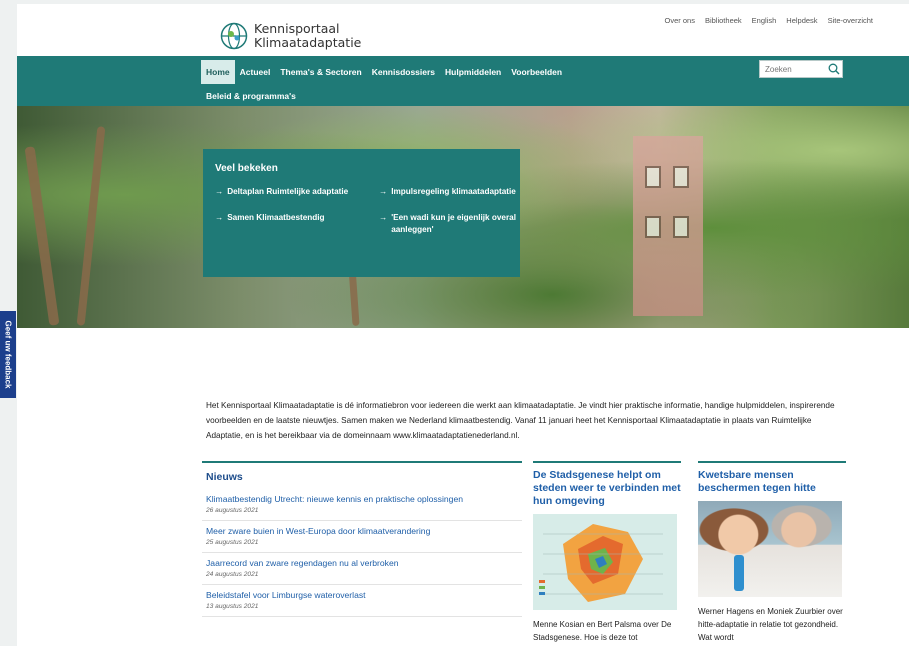 Image resolution: width=909 pixels, height=646 pixels. I want to click on water-bottle, so click(739, 573).